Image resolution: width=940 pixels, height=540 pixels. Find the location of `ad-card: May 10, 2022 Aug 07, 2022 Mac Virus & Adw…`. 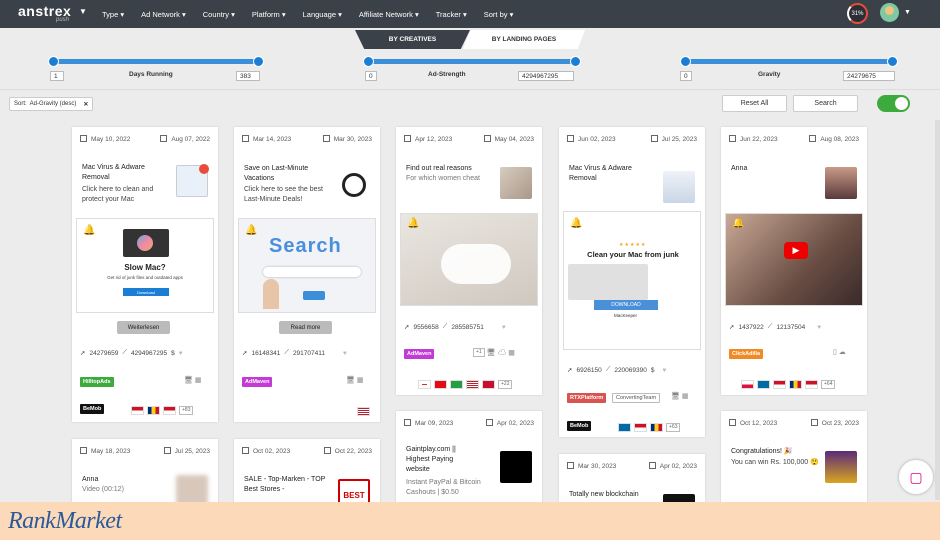

ad-card: May 10, 2022 Aug 07, 2022 Mac Virus & Adw… is located at coordinates (145, 274).